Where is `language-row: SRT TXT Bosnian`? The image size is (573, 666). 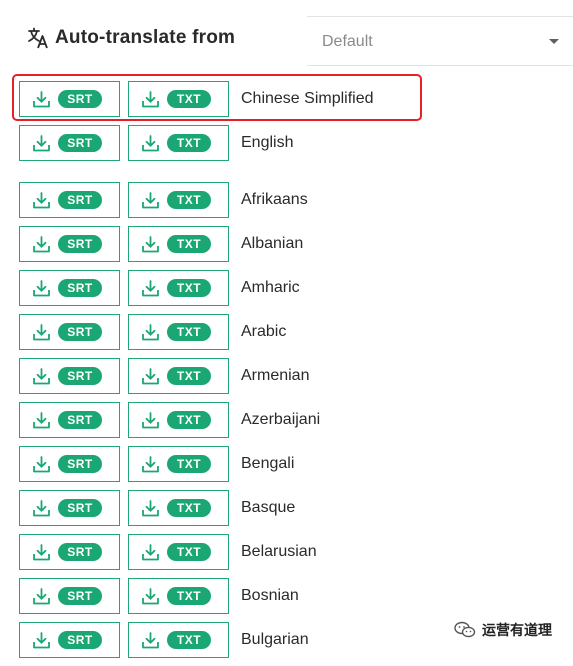 language-row: SRT TXT Bosnian is located at coordinates (296, 596).